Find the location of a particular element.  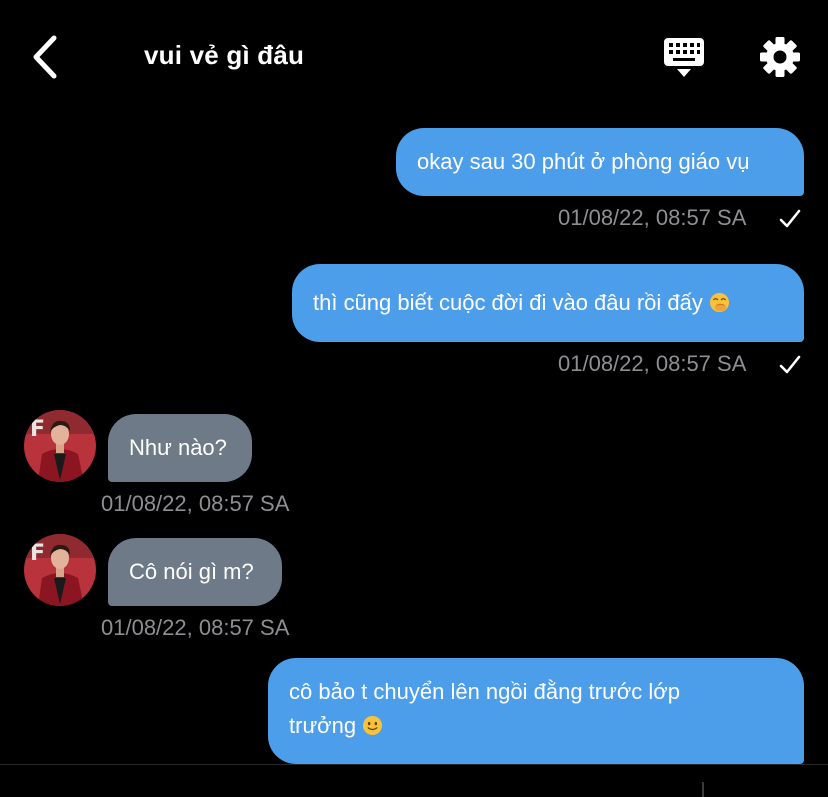

compose-divider is located at coordinates (414, 764).